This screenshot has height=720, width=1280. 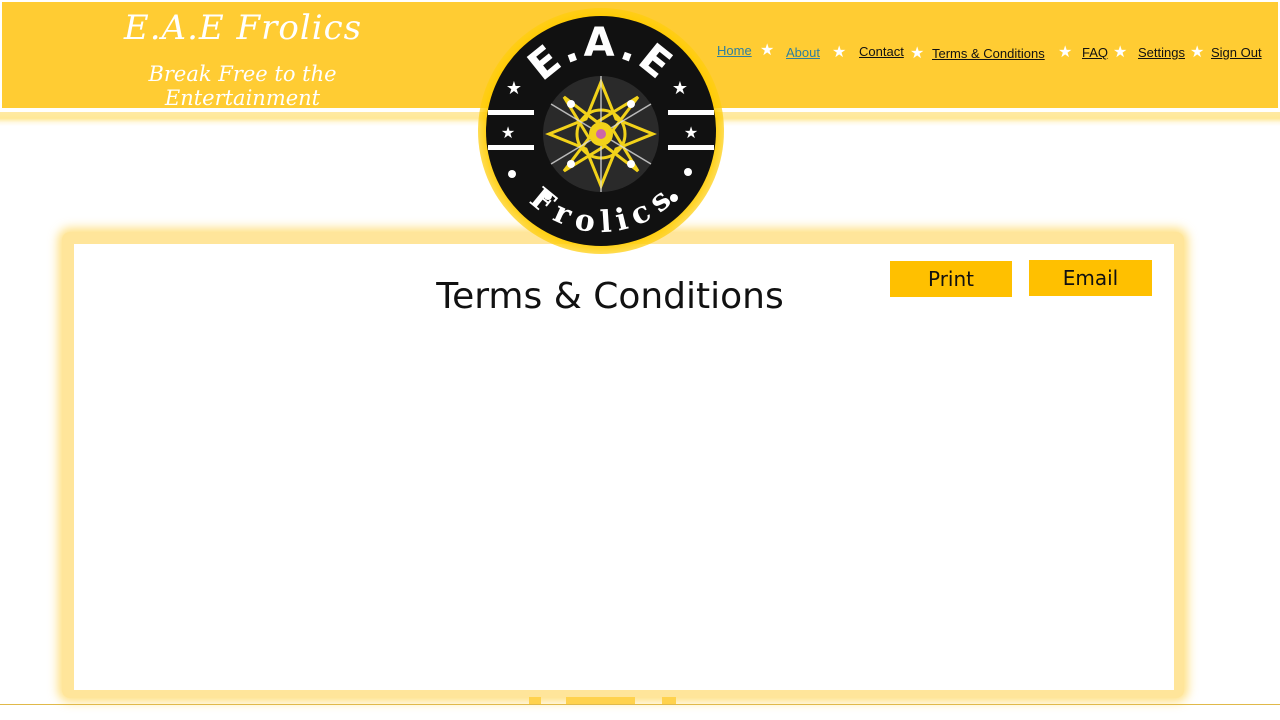 What do you see at coordinates (1236, 52) in the screenshot?
I see `nav-link-sign-out: Sign Out` at bounding box center [1236, 52].